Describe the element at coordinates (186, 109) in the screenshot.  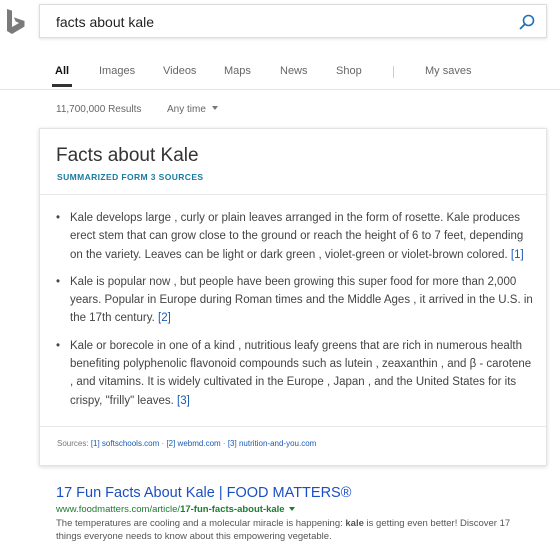
I see `time-filter-label: Any time` at that location.